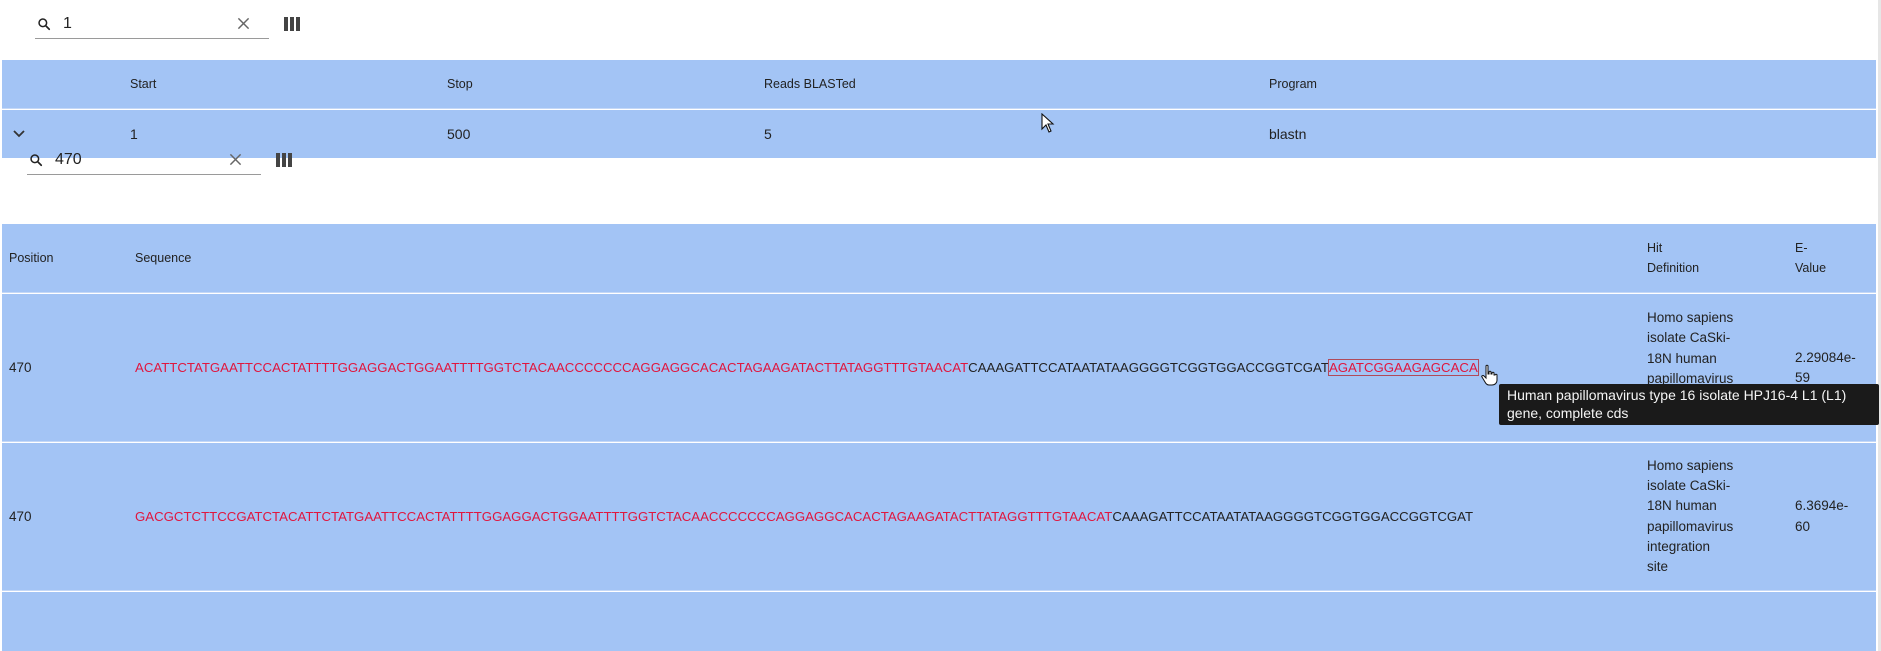 Image resolution: width=1881 pixels, height=651 pixels. What do you see at coordinates (1655, 247) in the screenshot?
I see `hit-definition-header-line: Hit` at bounding box center [1655, 247].